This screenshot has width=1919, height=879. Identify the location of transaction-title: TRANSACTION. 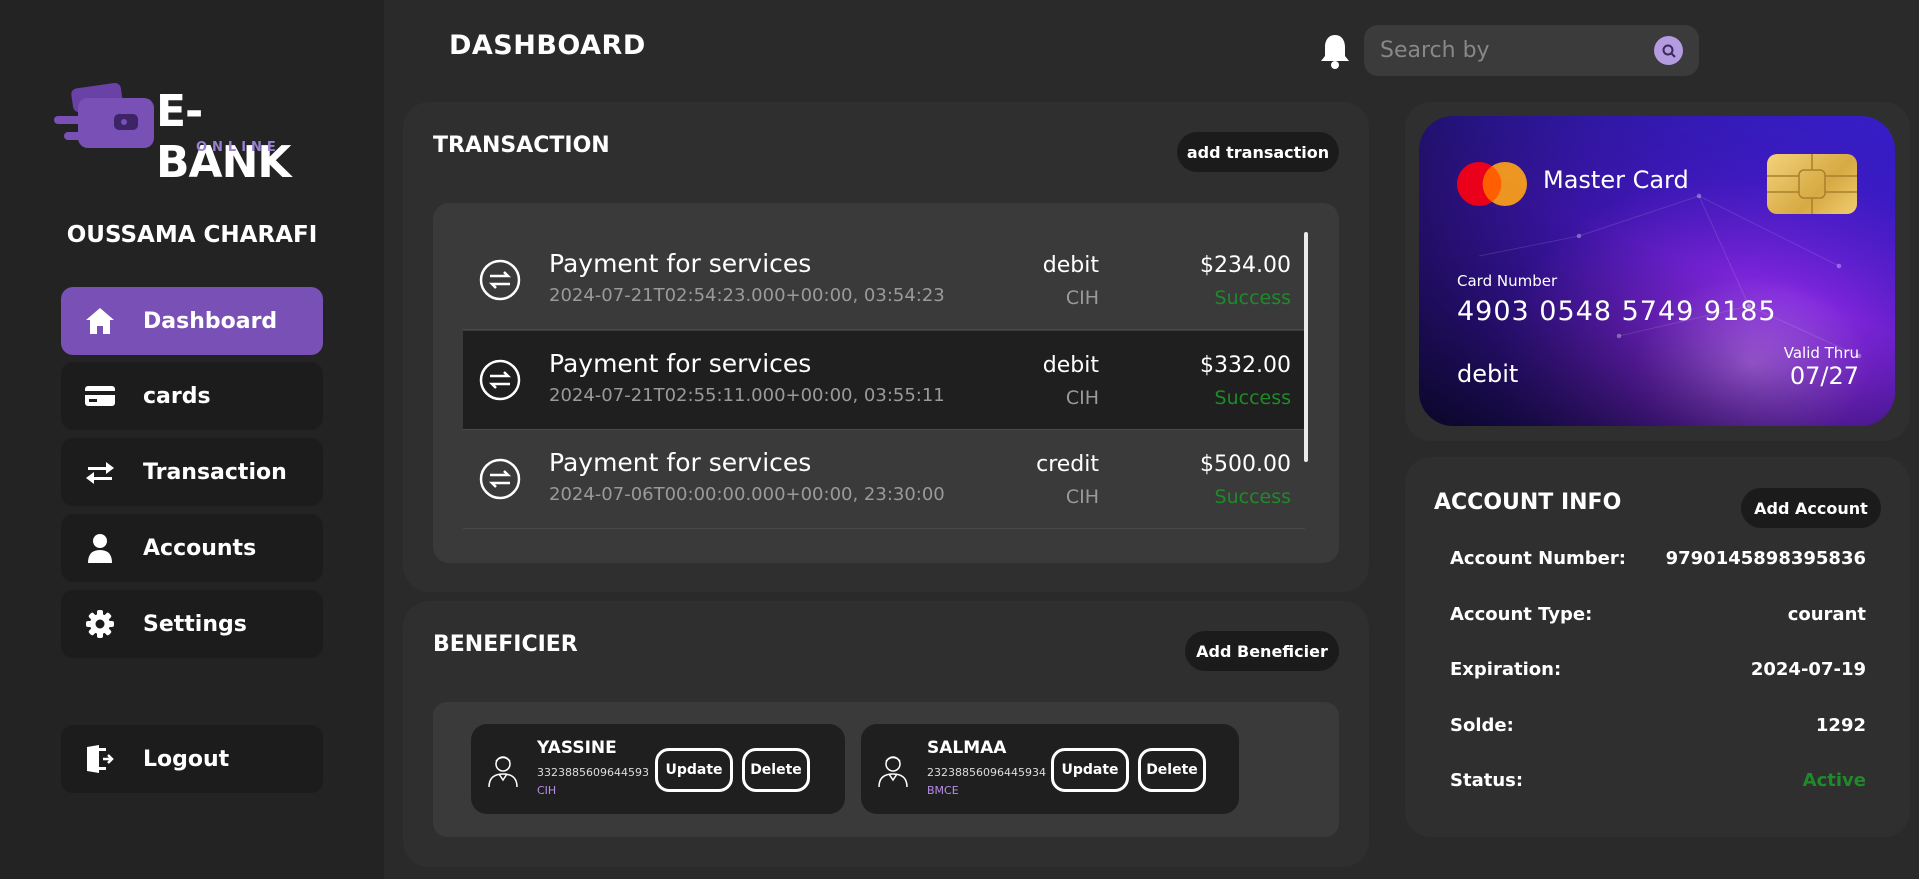
(521, 145).